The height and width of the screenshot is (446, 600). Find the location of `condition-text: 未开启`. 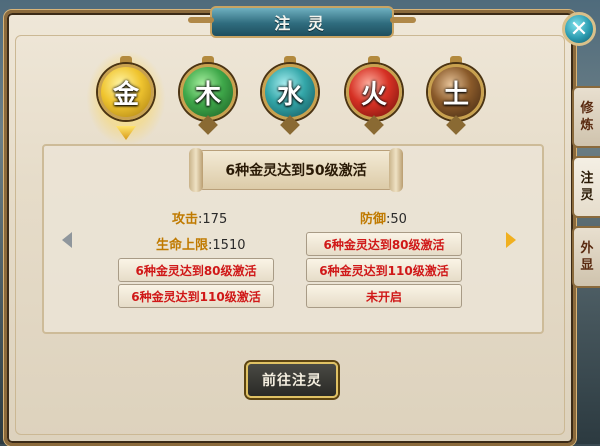

condition-text: 未开启 is located at coordinates (383, 296).